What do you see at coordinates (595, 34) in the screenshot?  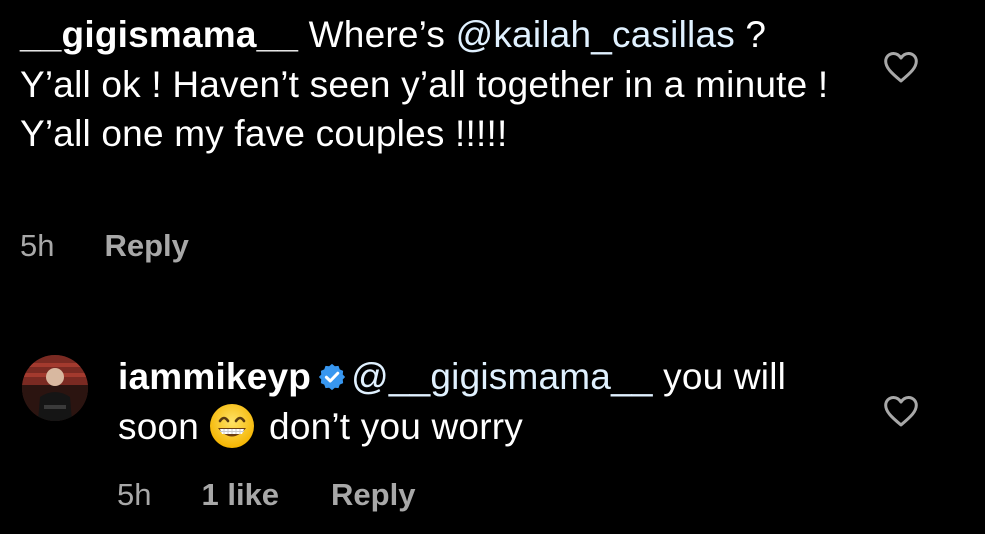 I see `comment-mention: @kailah_casillas` at bounding box center [595, 34].